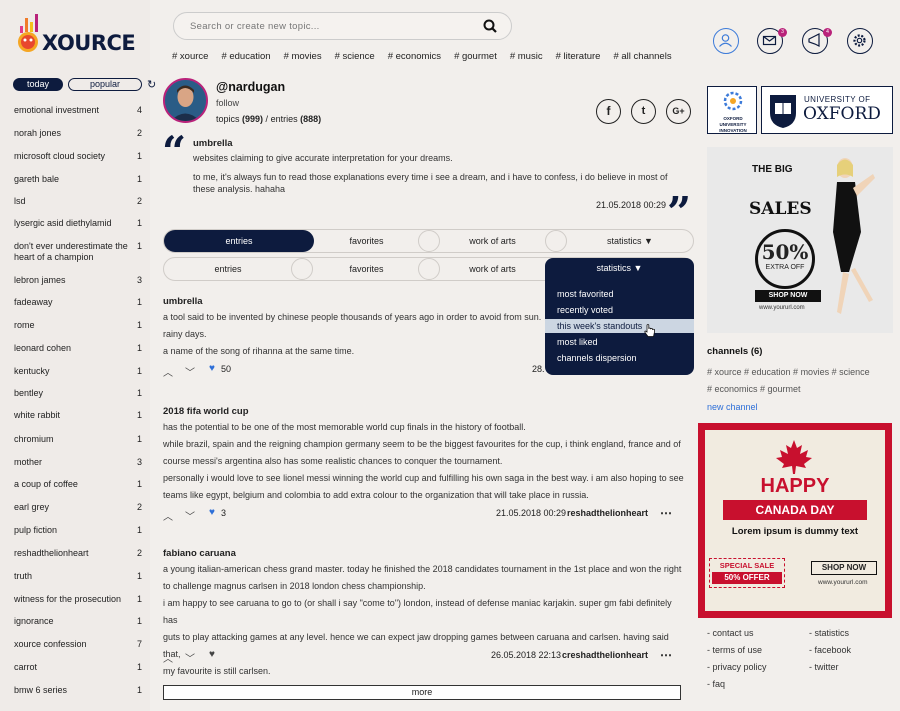 This screenshot has height=711, width=900. I want to click on sidebar-trending-item: xource confession 7, so click(78, 644).